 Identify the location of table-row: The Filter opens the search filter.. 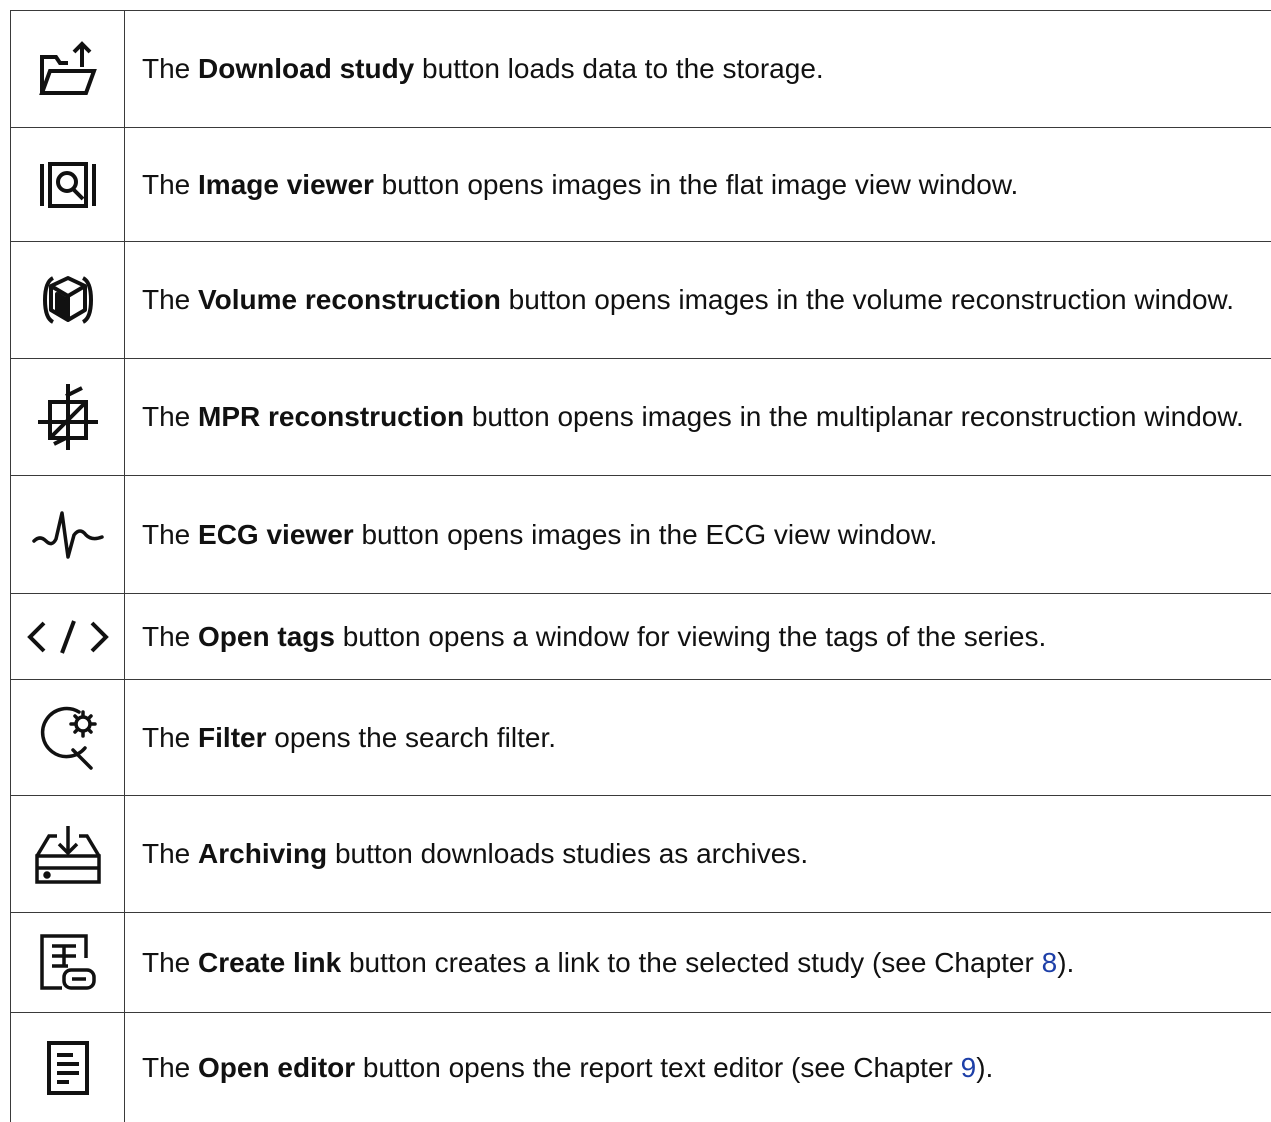
(640, 737).